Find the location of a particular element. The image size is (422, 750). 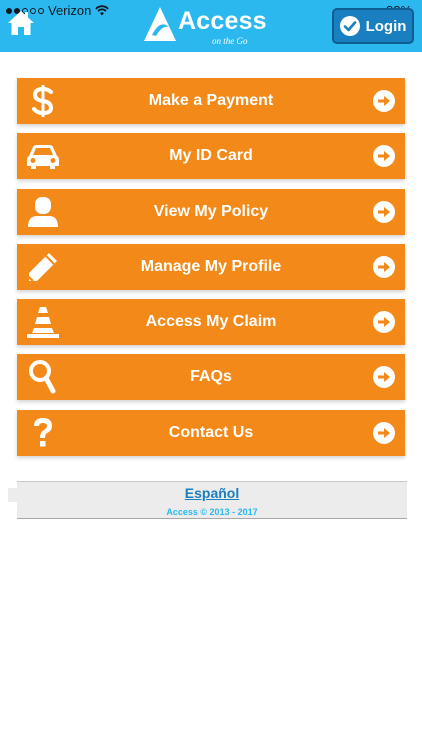

home-icon is located at coordinates (21, 23).